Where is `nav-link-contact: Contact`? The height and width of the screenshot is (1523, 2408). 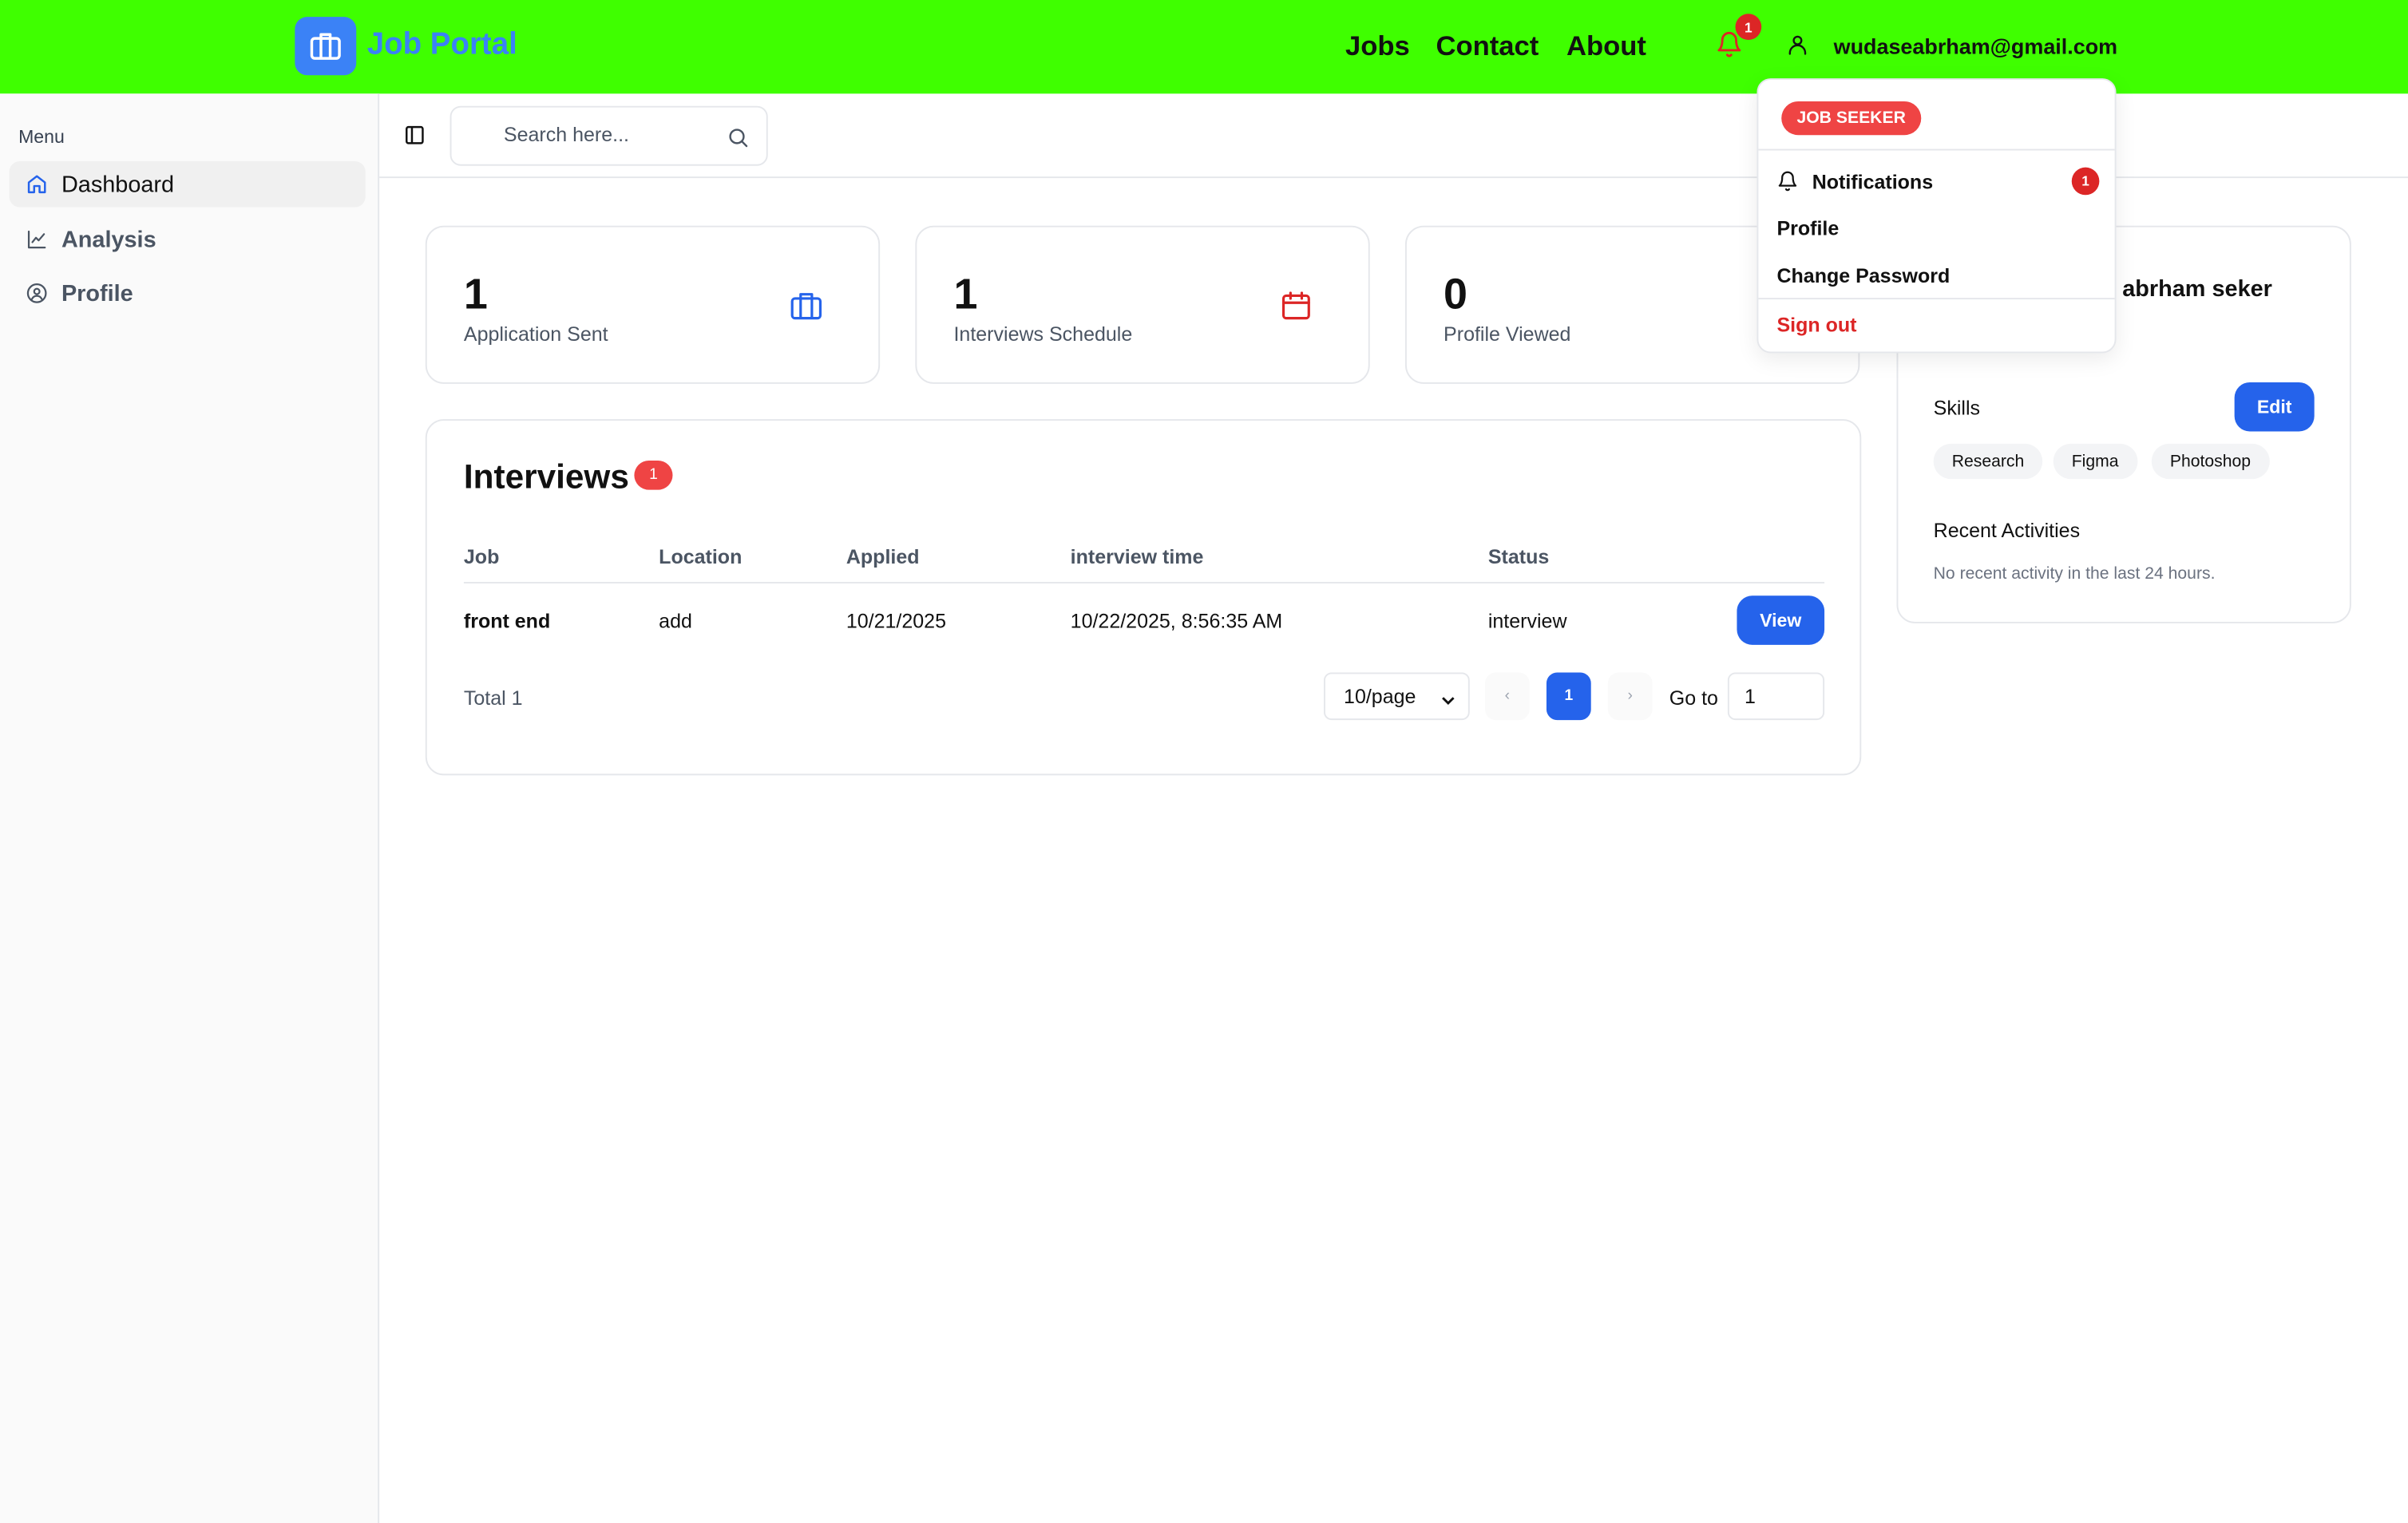
nav-link-contact: Contact is located at coordinates (1487, 46).